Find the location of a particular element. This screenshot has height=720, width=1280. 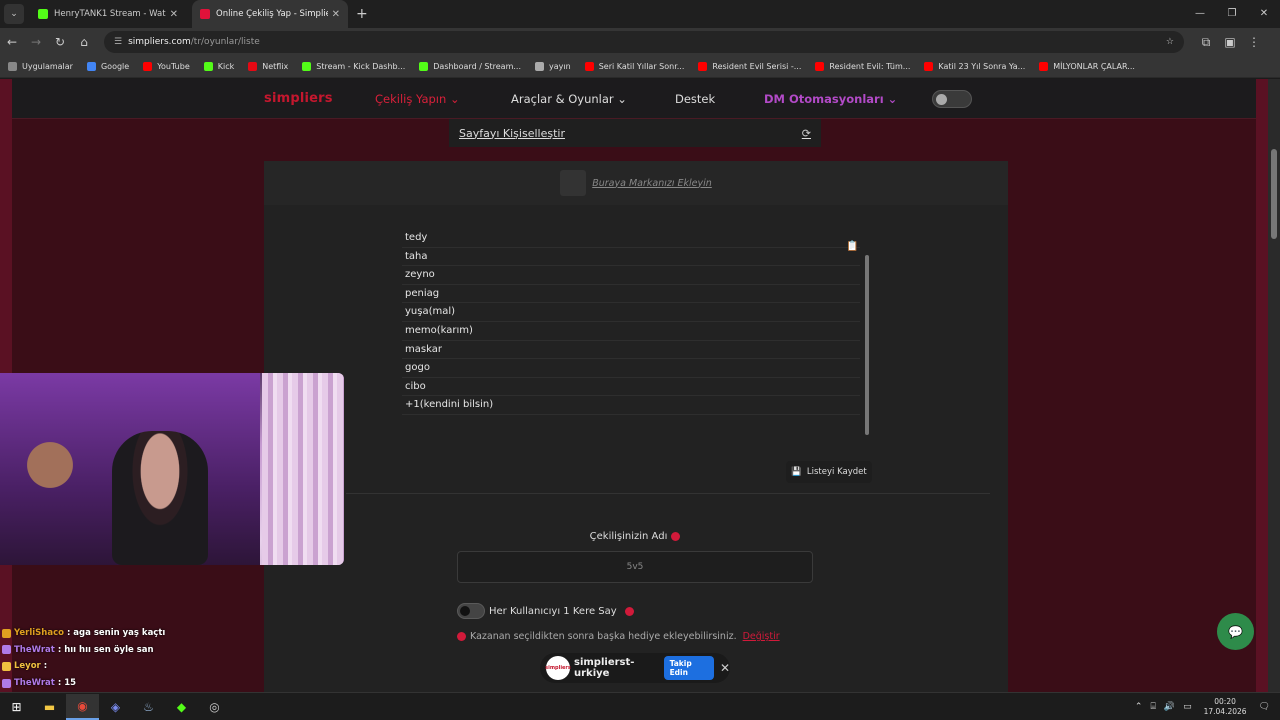

change-link: Değiştir is located at coordinates (761, 636).